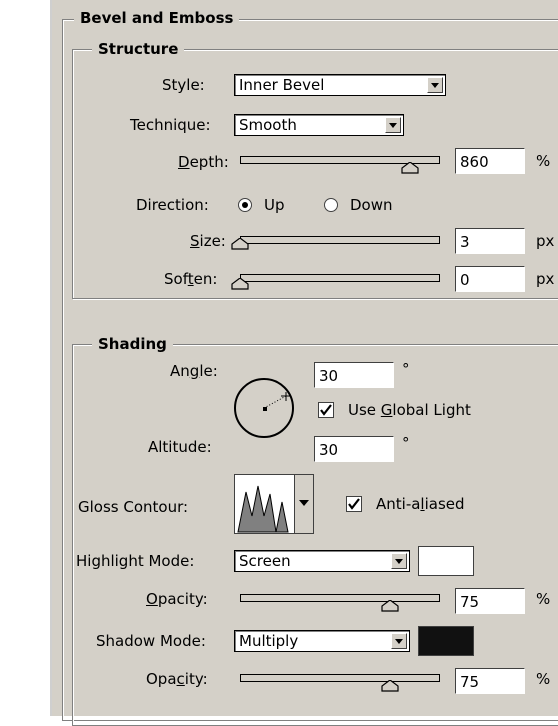  I want to click on highlight-mode-select: Screen, so click(322, 561).